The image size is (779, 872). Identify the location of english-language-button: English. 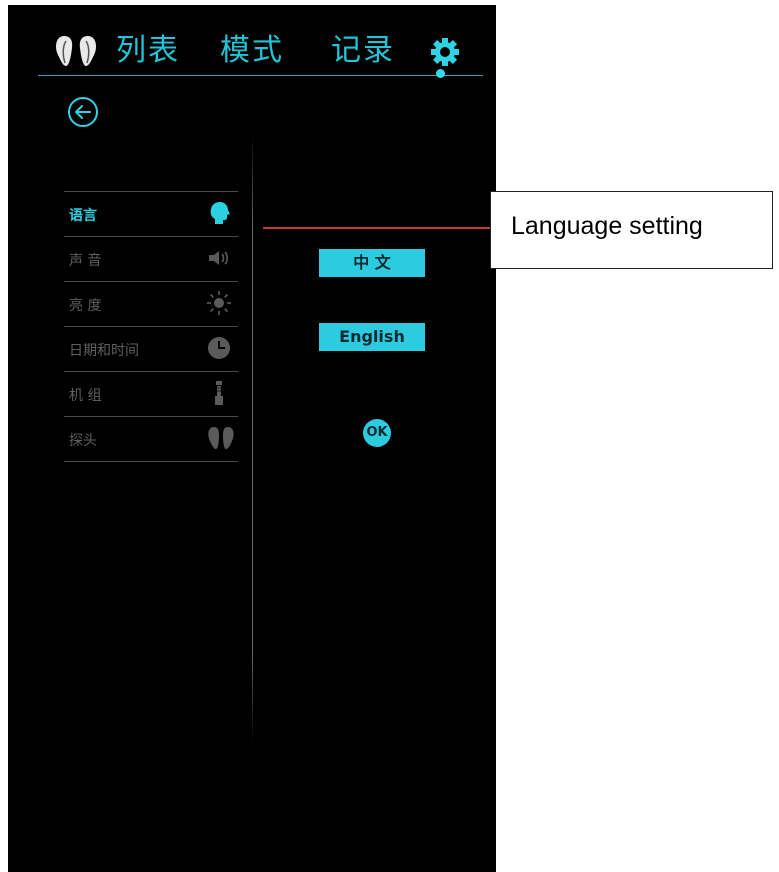
(372, 337).